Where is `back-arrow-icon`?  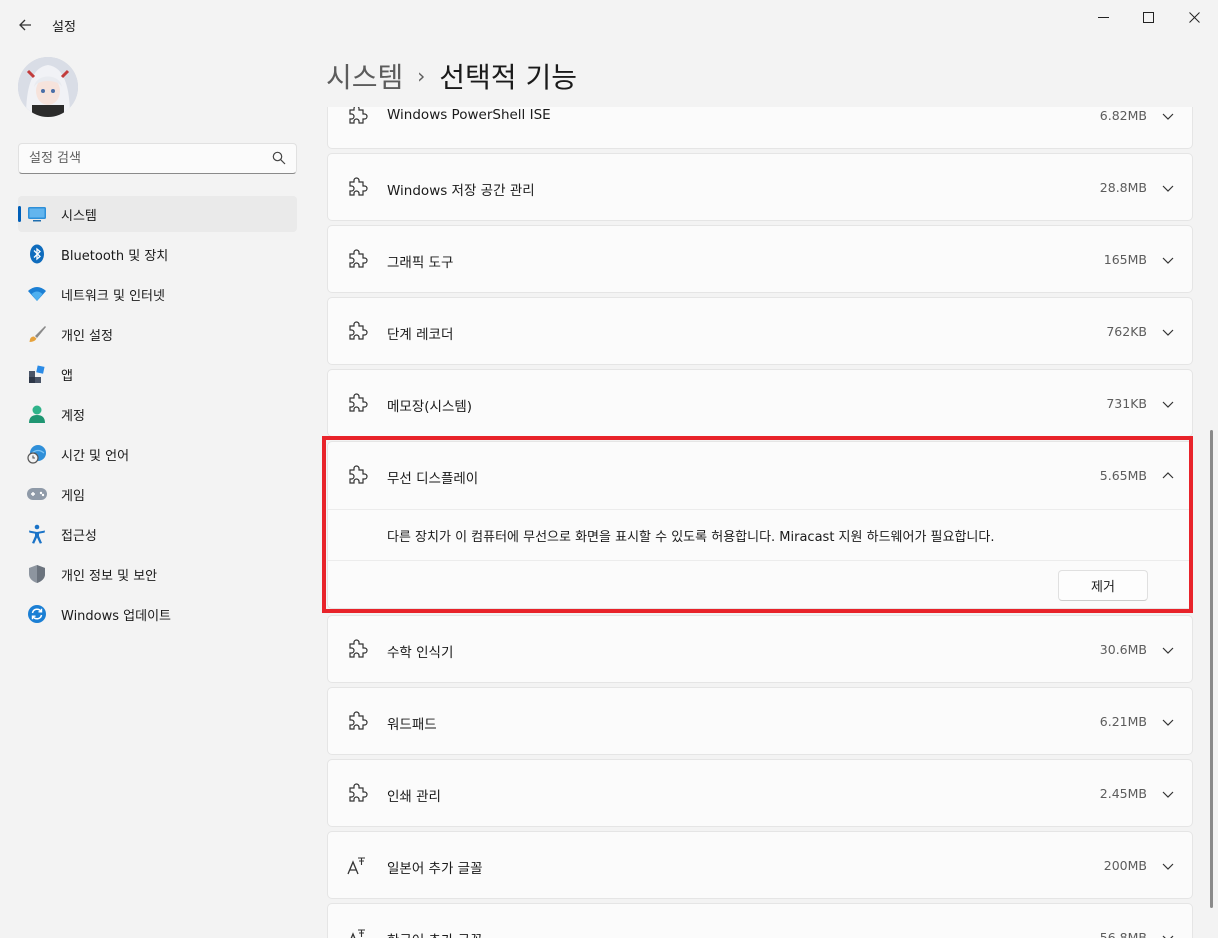
back-arrow-icon is located at coordinates (25, 25).